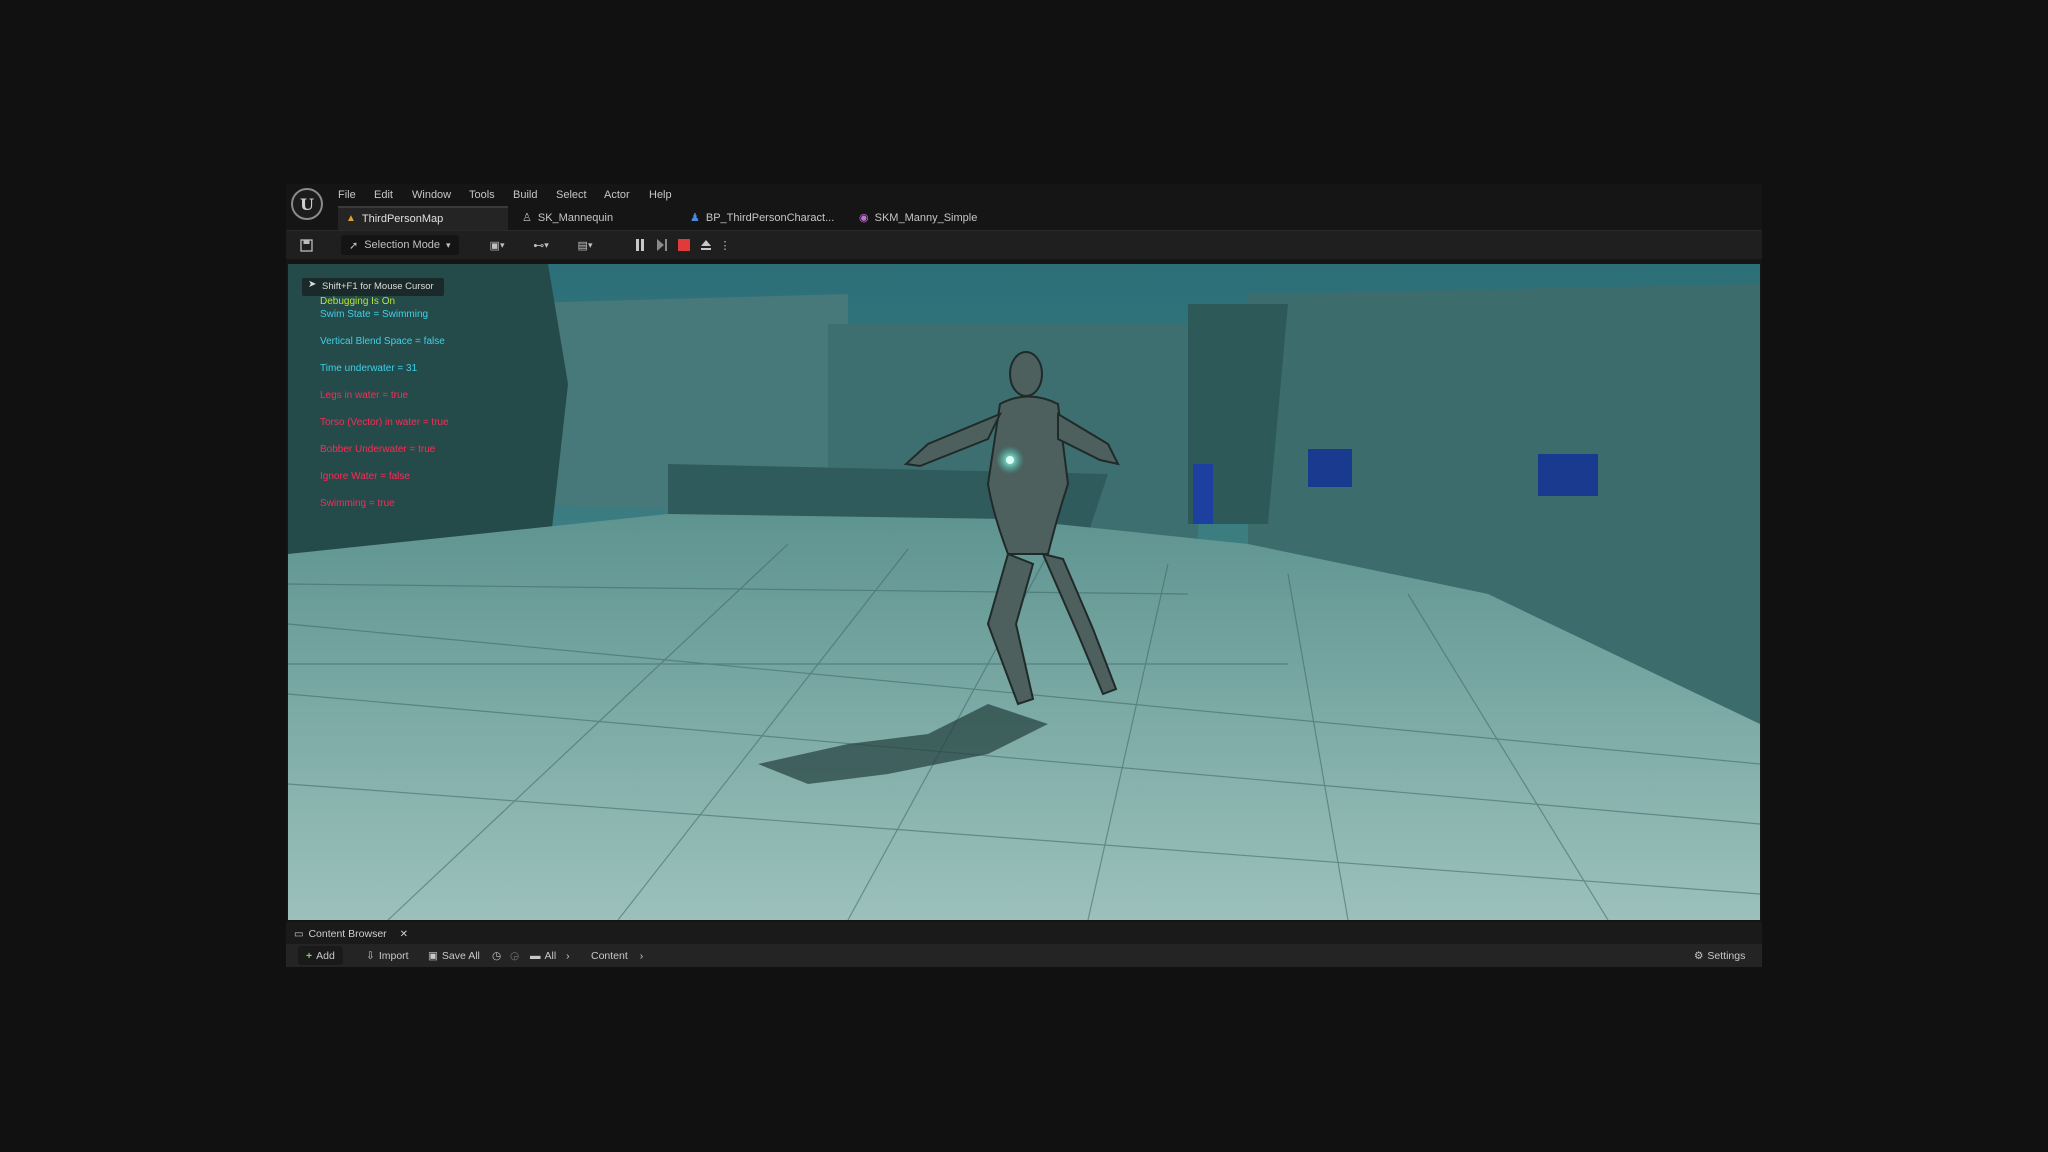 The image size is (2048, 1152). Describe the element at coordinates (354, 245) in the screenshot. I see `select-arrow-icon: ➚` at that location.